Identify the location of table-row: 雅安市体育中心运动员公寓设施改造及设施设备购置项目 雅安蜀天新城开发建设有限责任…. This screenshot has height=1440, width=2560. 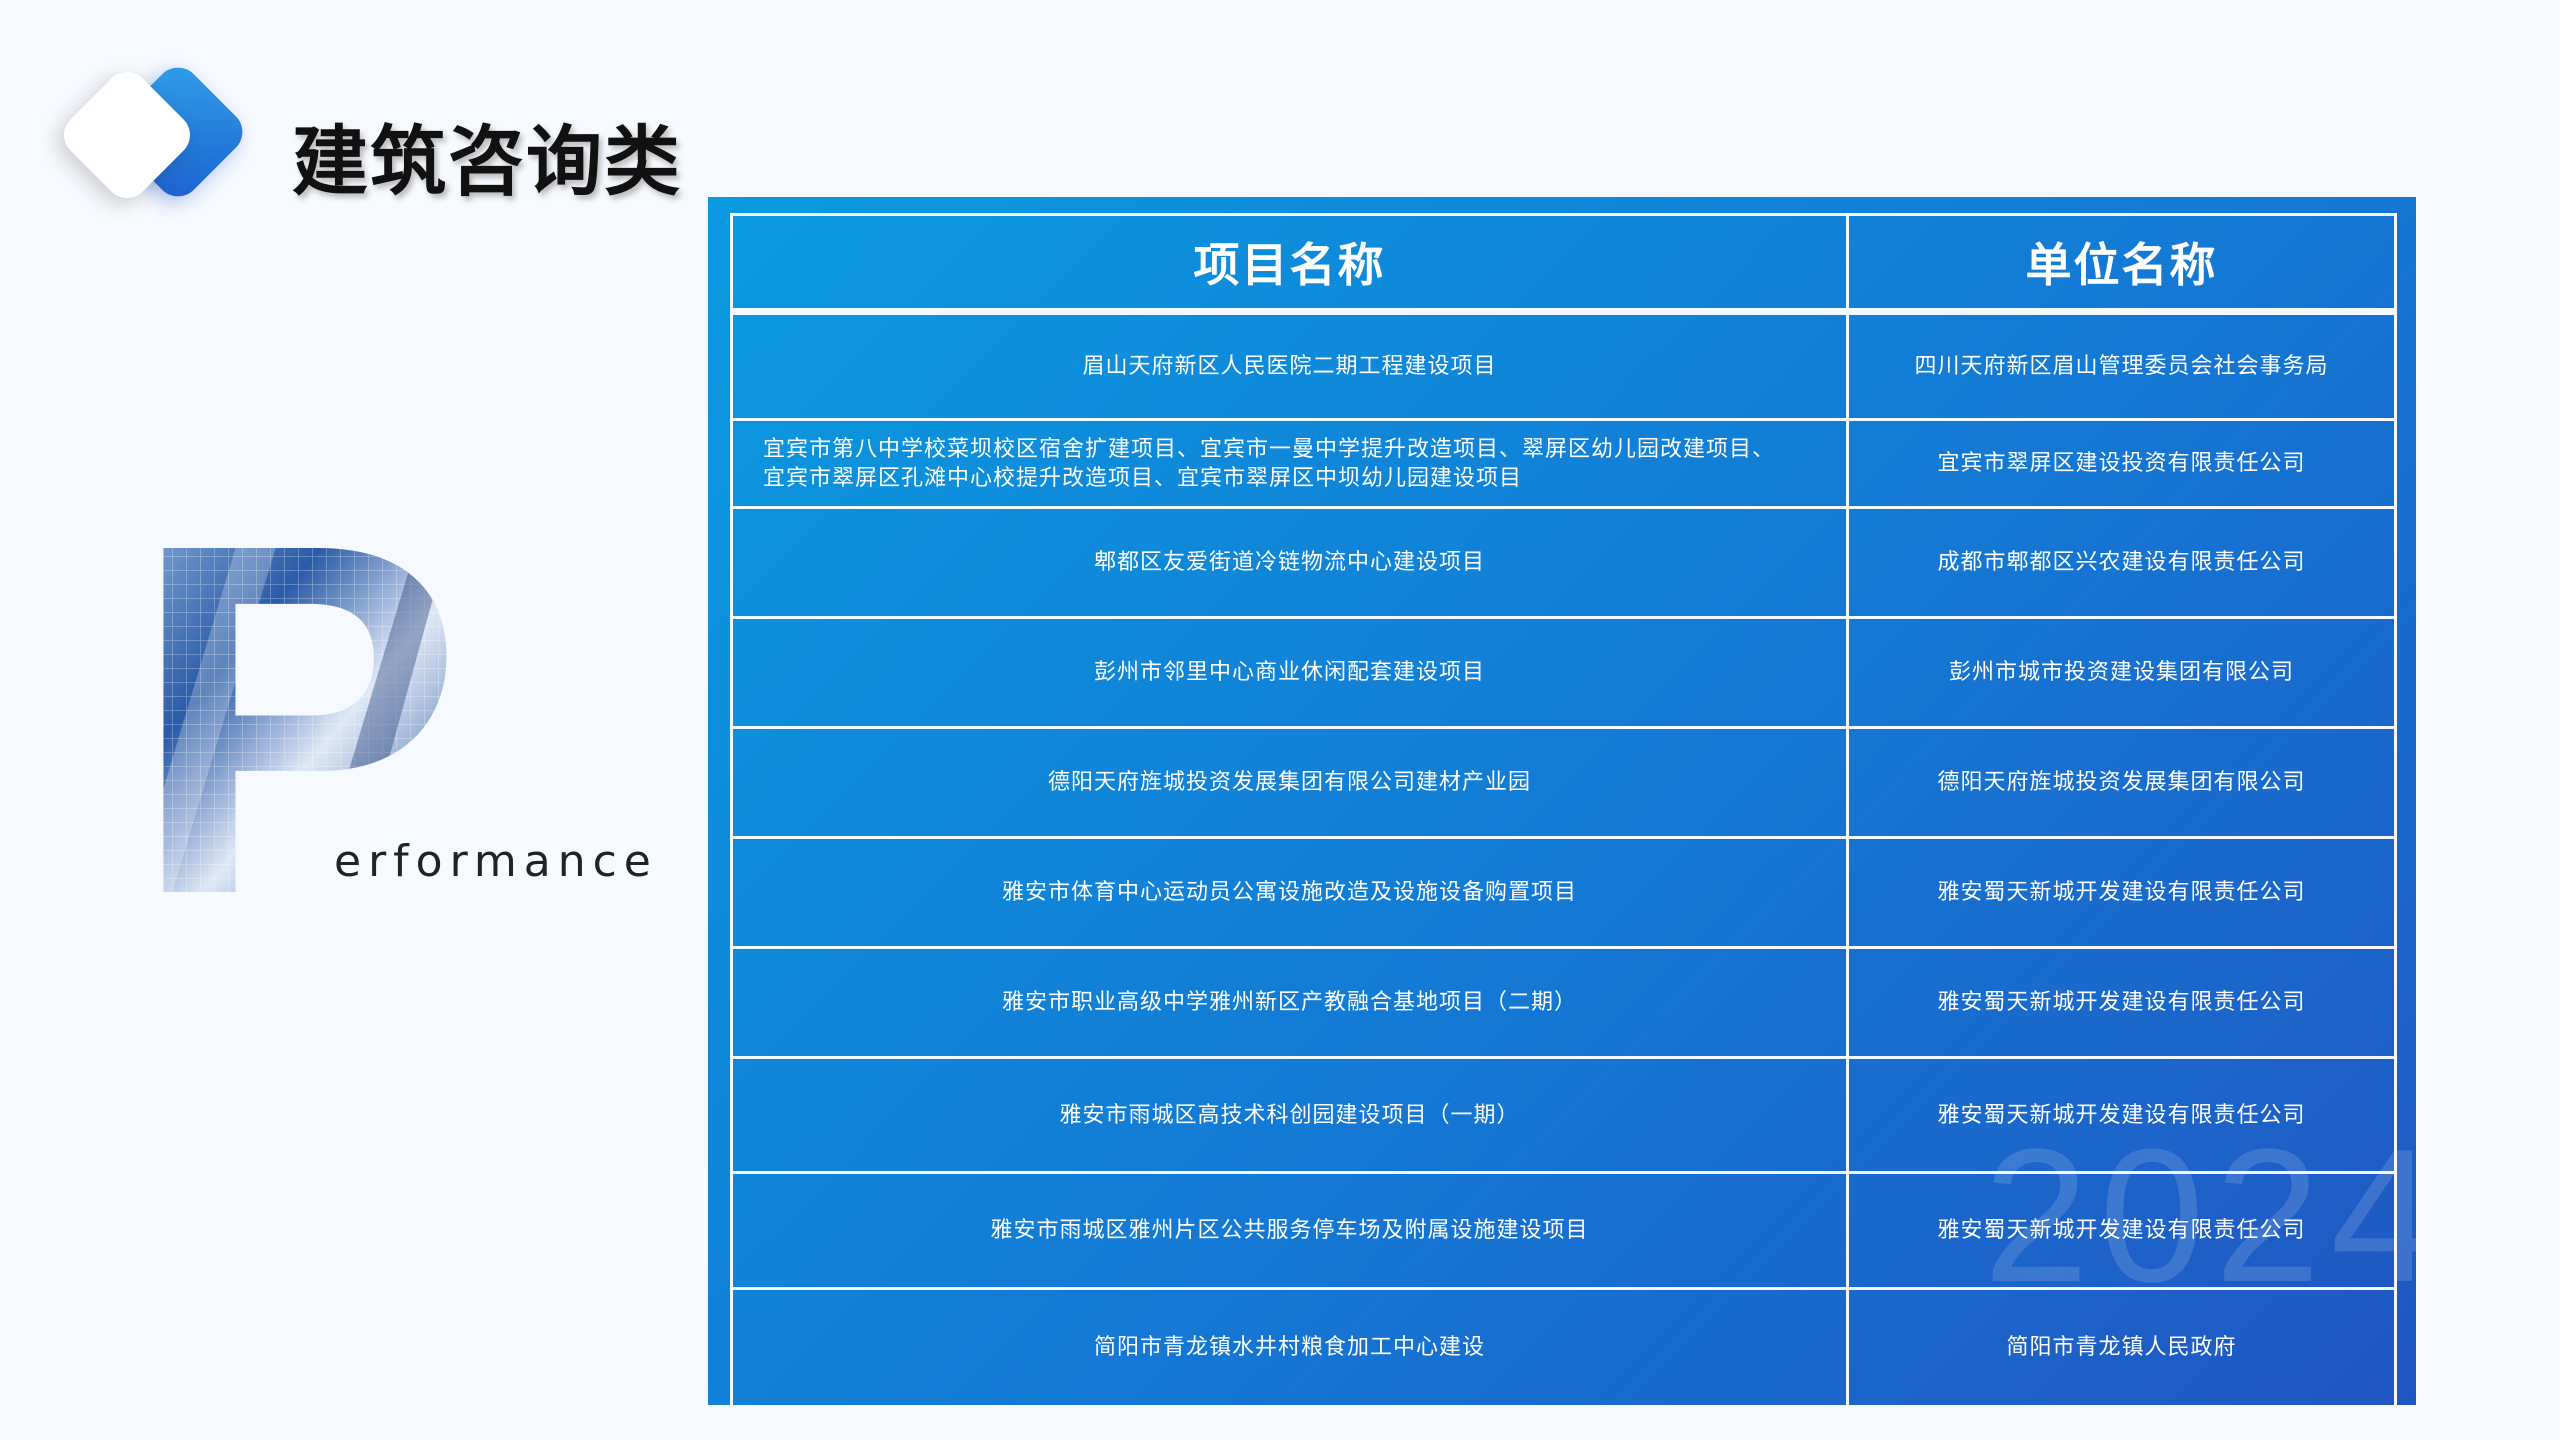
(1563, 892).